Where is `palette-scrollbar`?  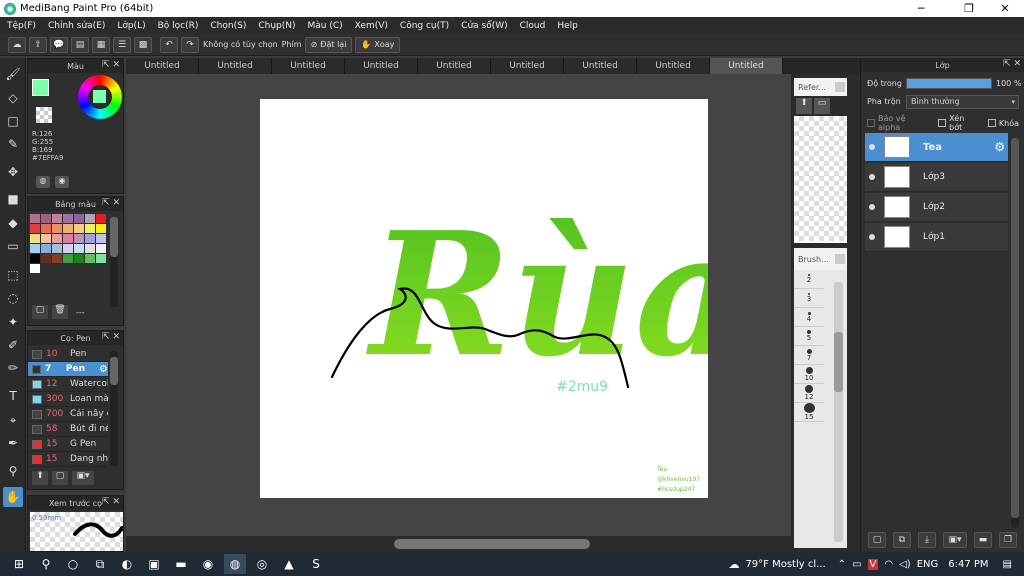
palette-scrollbar is located at coordinates (114, 262).